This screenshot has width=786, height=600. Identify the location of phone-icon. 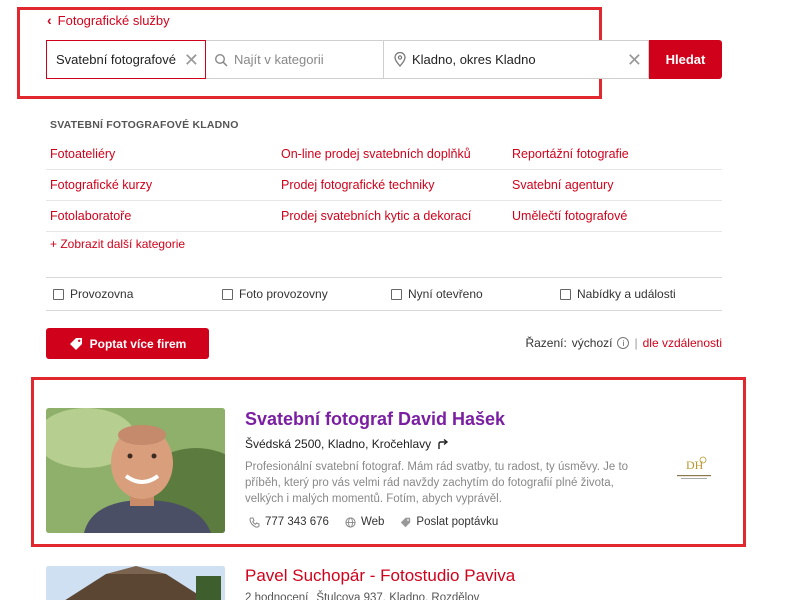
(254, 522).